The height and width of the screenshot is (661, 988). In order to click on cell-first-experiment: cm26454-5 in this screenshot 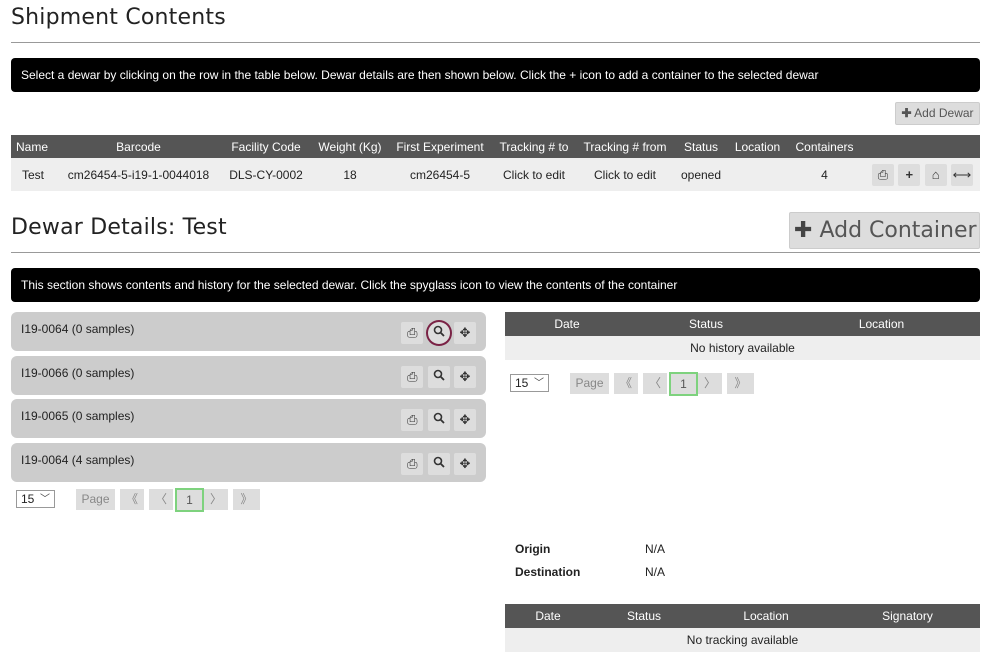, I will do `click(440, 174)`.